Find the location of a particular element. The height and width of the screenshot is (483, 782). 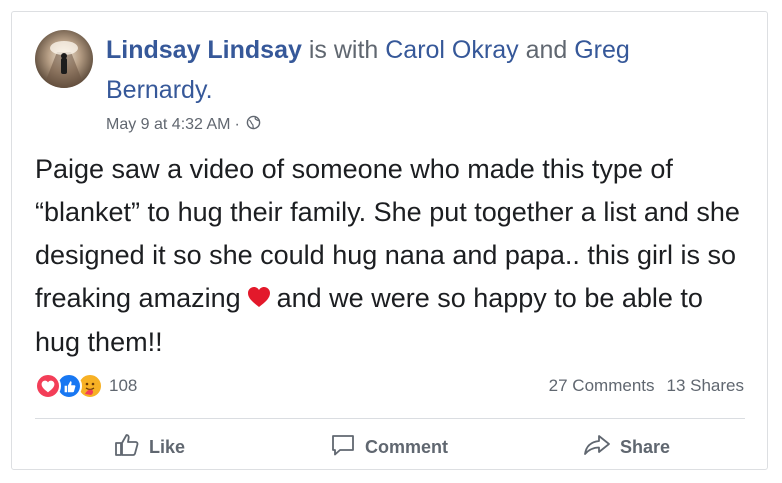

globe-icon is located at coordinates (253, 125).